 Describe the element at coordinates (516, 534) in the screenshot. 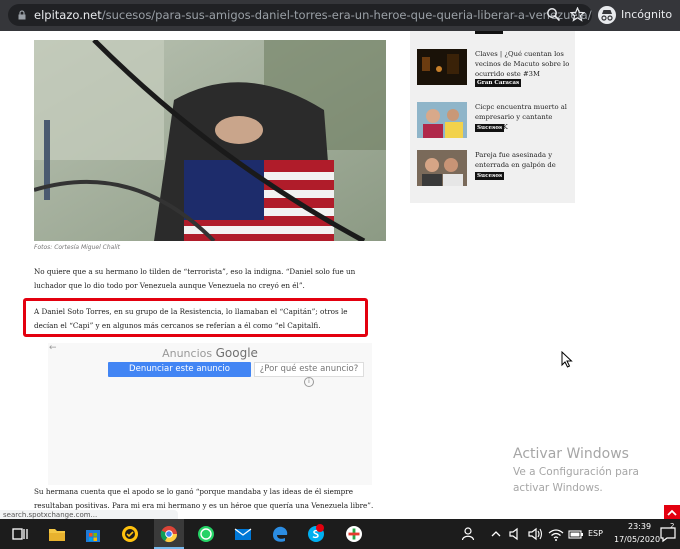

I see `volume-muted-icon` at that location.